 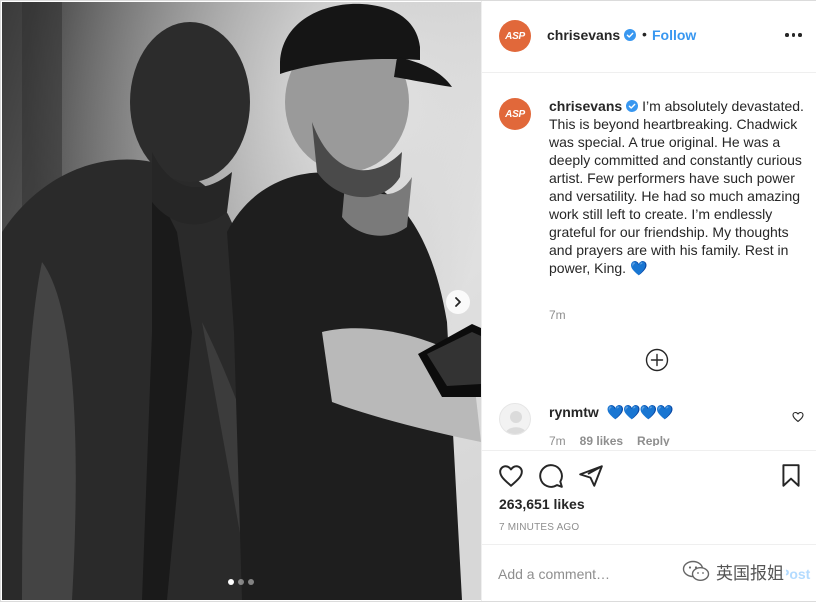 What do you see at coordinates (542, 504) in the screenshot?
I see `post-likes-count: 263,651 likes` at bounding box center [542, 504].